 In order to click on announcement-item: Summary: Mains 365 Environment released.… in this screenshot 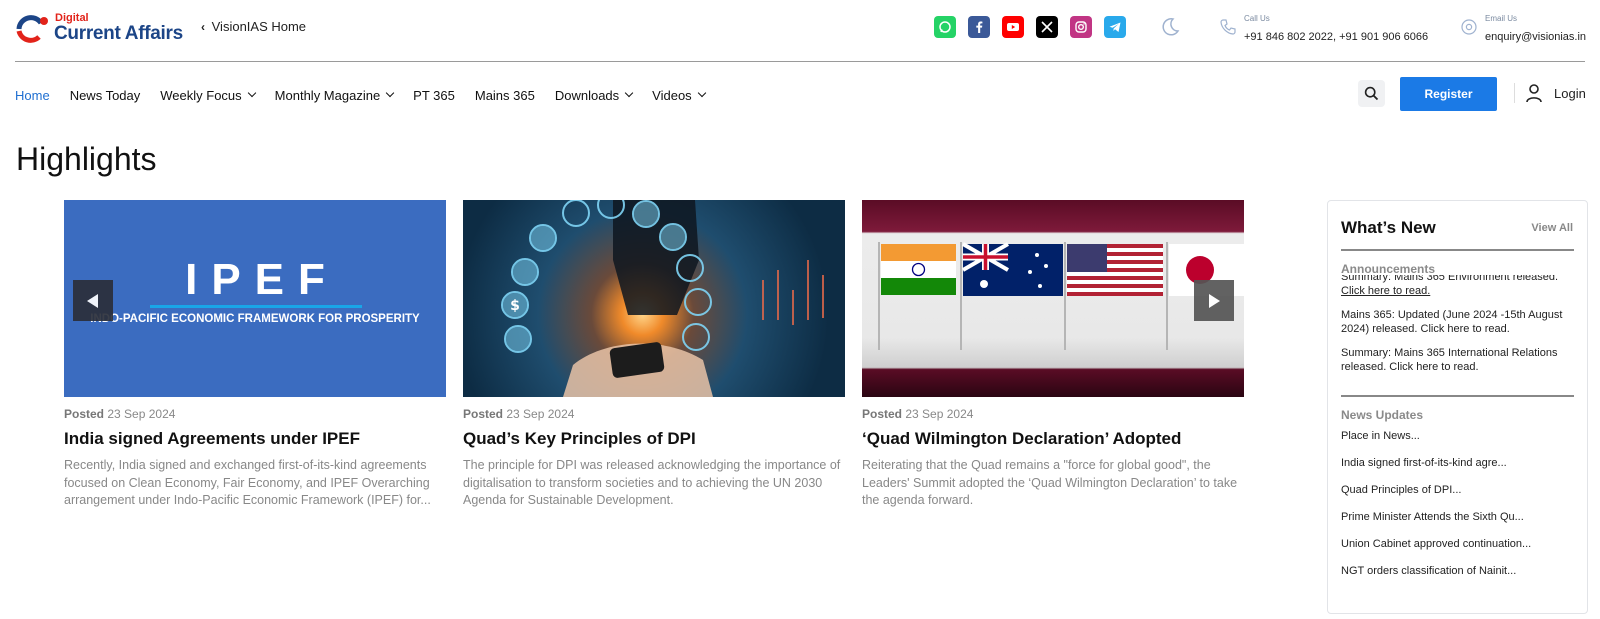, I will do `click(1458, 286)`.